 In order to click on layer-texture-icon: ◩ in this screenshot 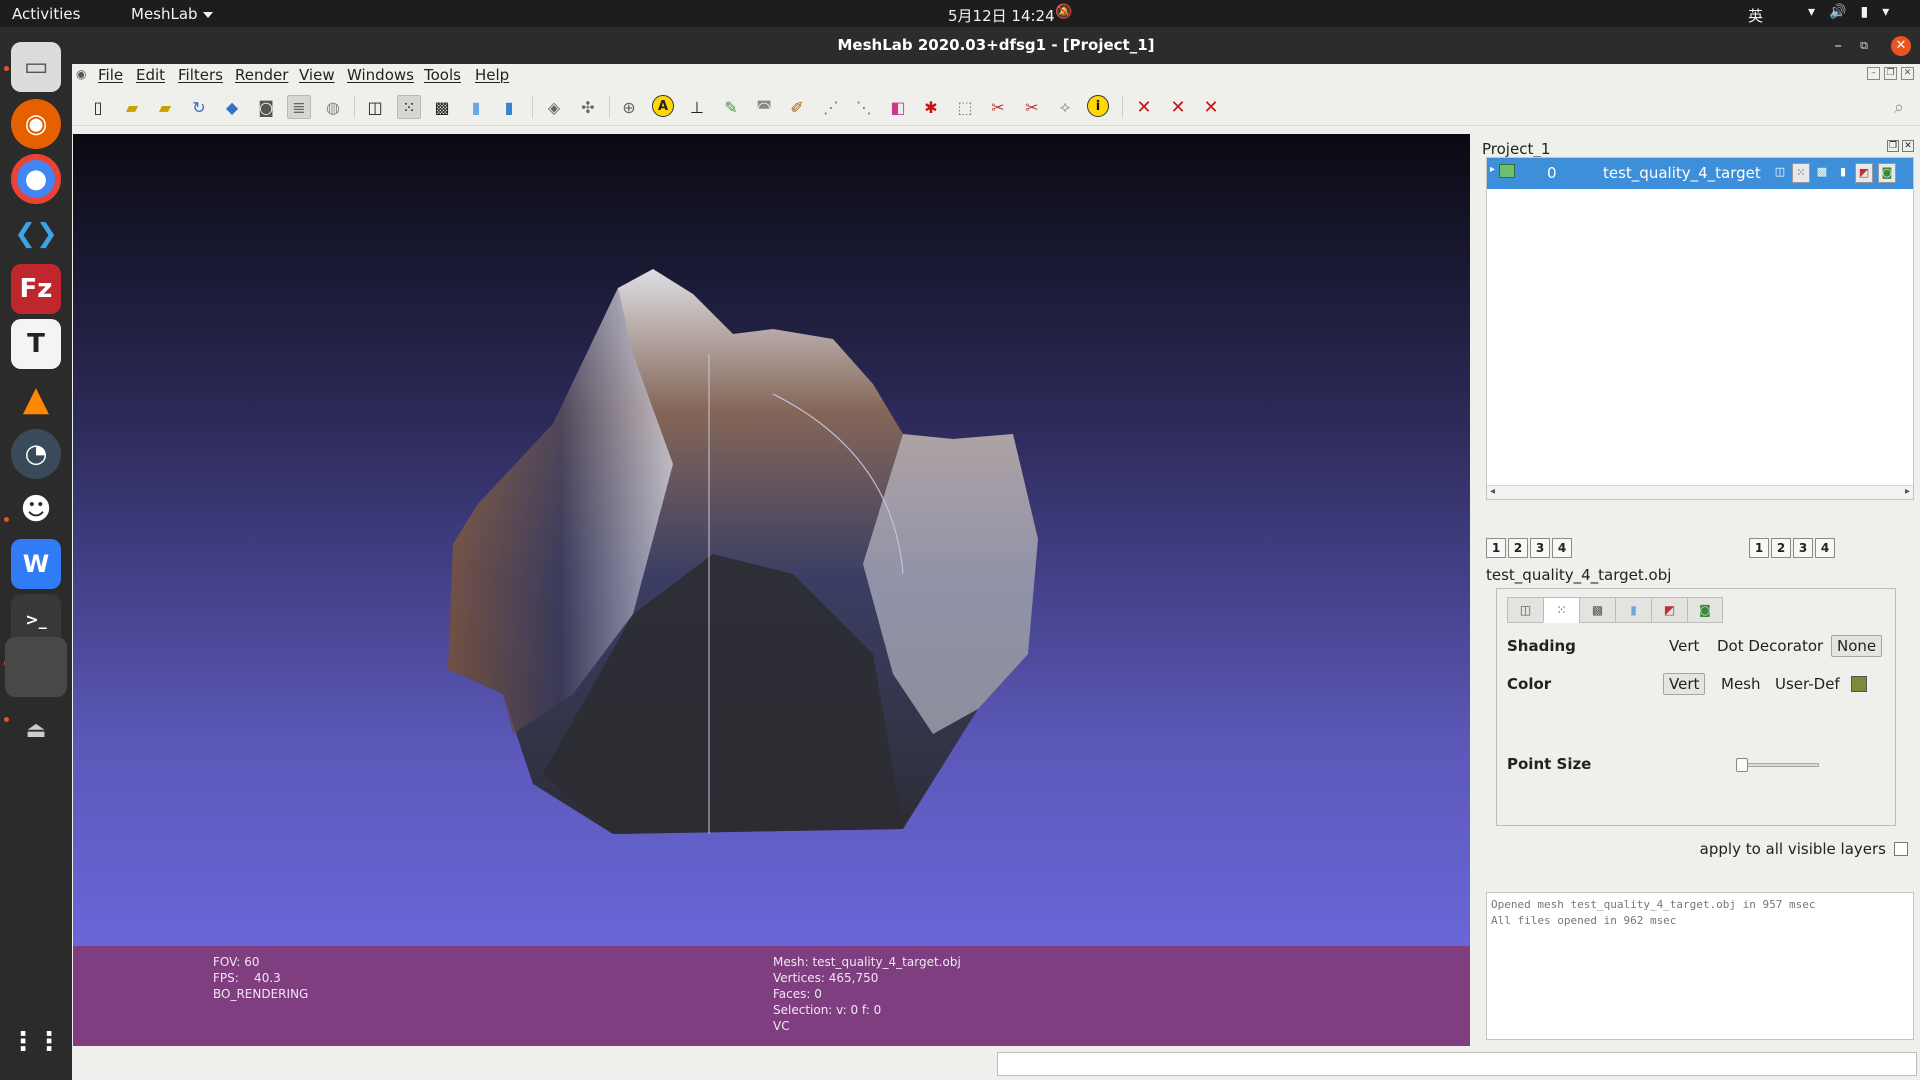, I will do `click(1864, 173)`.